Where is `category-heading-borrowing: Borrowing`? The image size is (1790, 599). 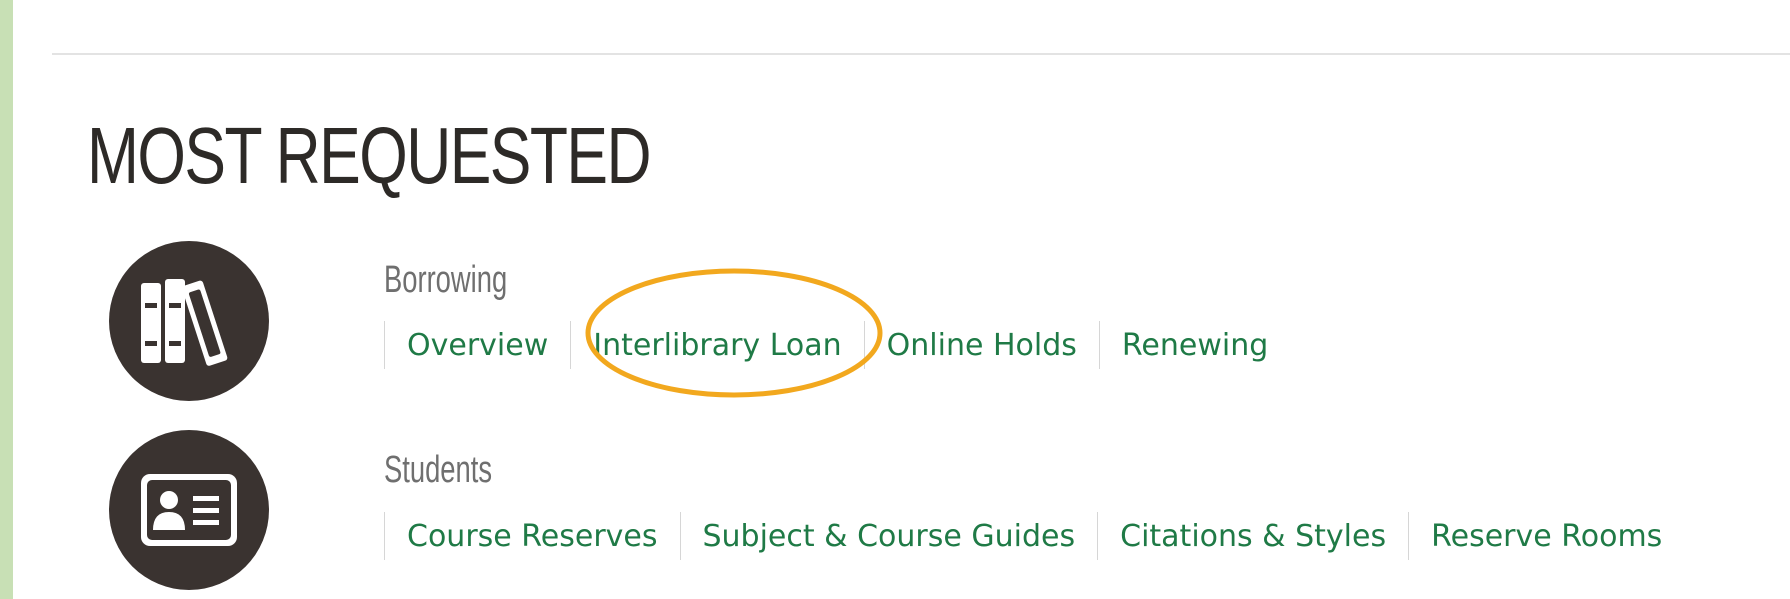
category-heading-borrowing: Borrowing is located at coordinates (446, 280).